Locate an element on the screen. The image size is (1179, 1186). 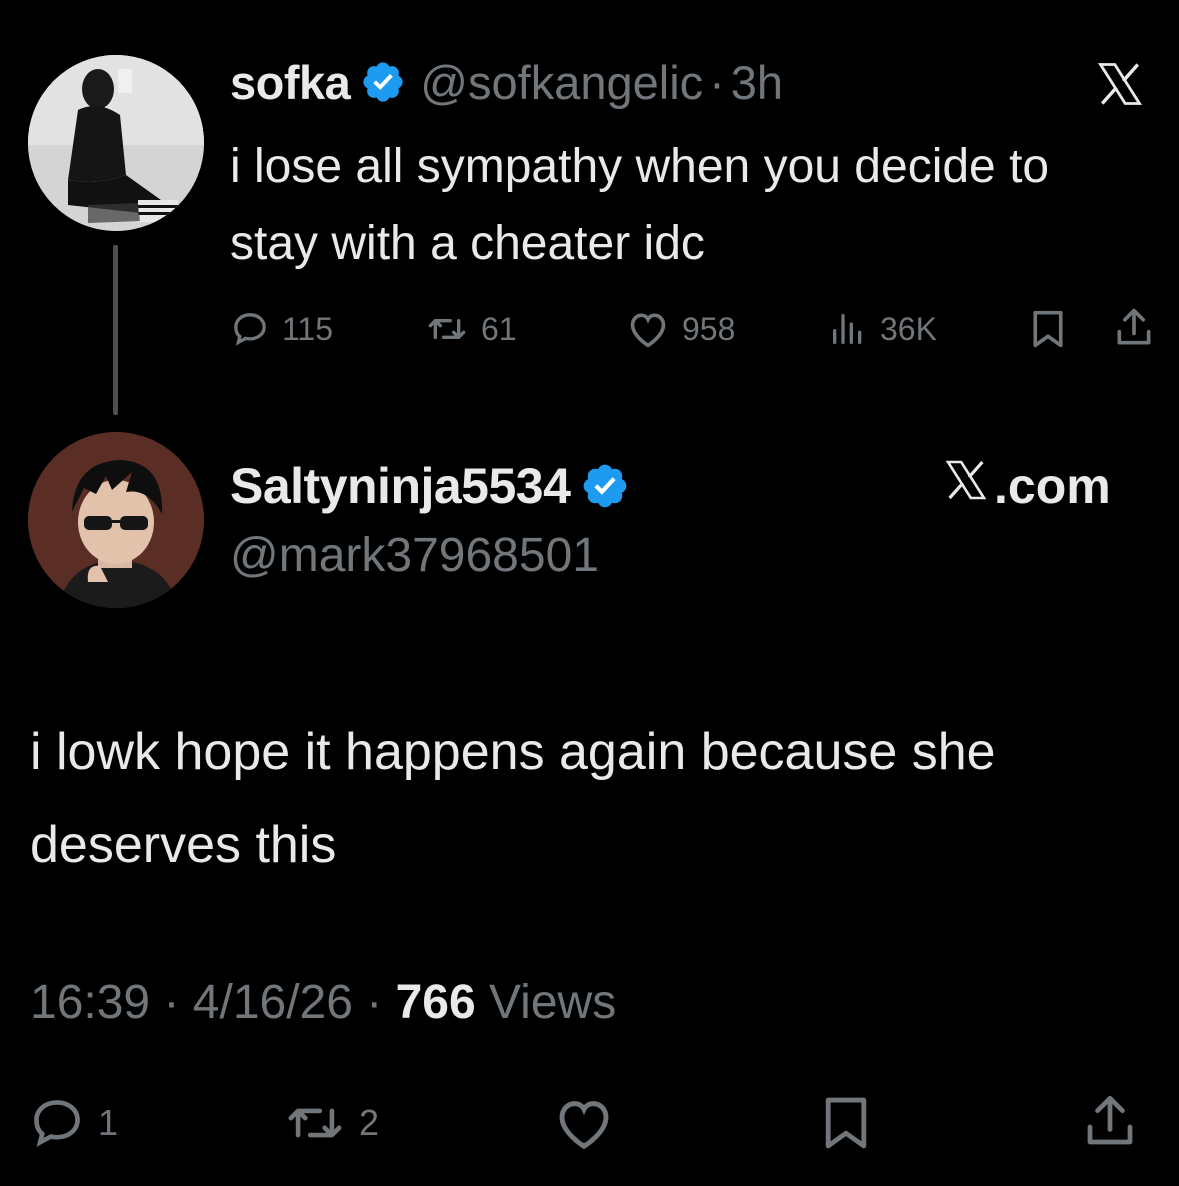
views-button: 36K is located at coordinates (882, 329).